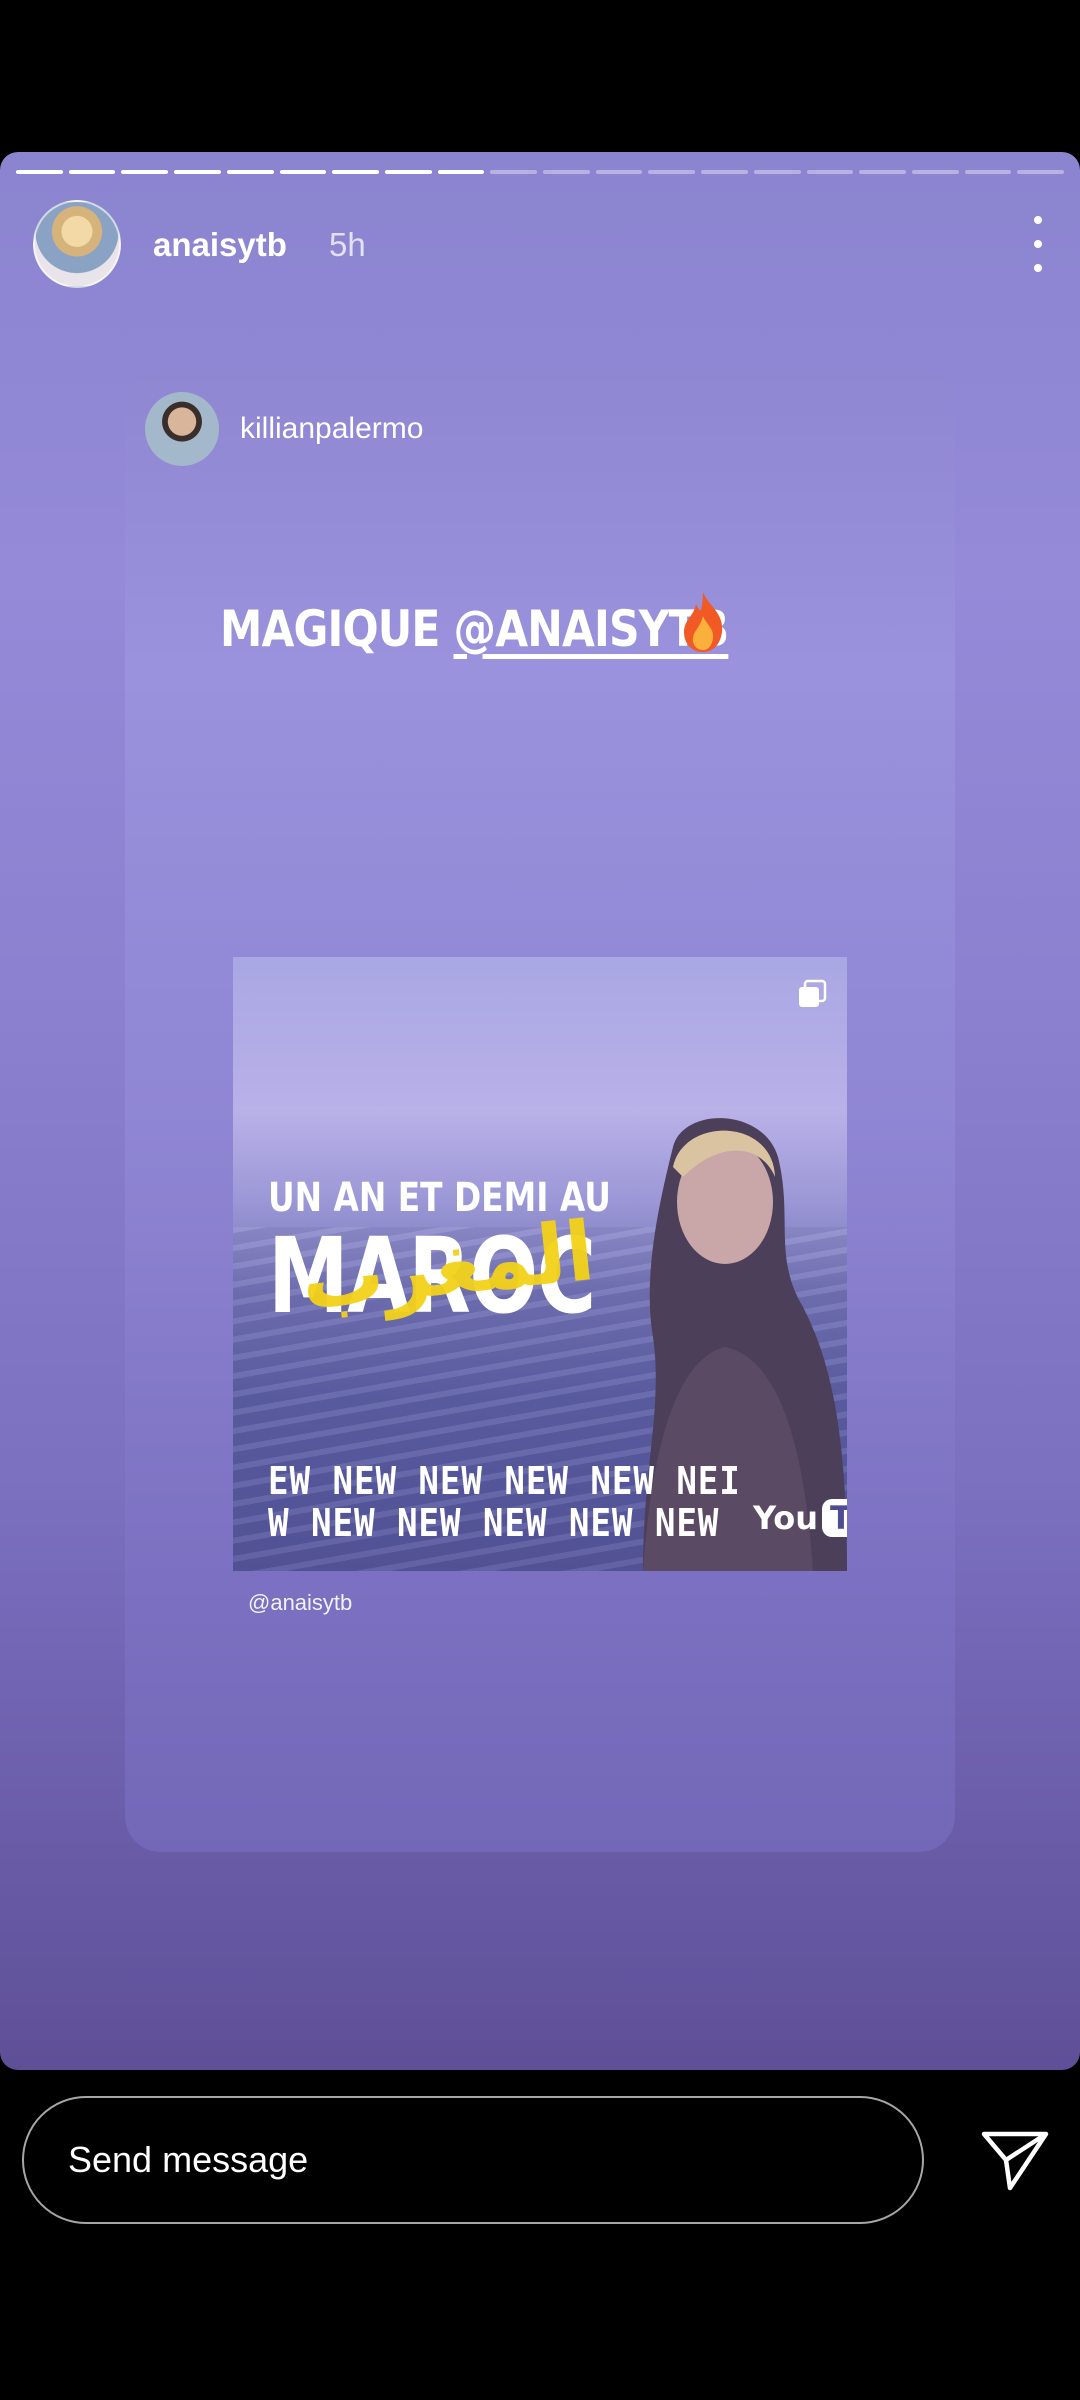 The height and width of the screenshot is (2400, 1080). What do you see at coordinates (182, 429) in the screenshot?
I see `shared-avatar` at bounding box center [182, 429].